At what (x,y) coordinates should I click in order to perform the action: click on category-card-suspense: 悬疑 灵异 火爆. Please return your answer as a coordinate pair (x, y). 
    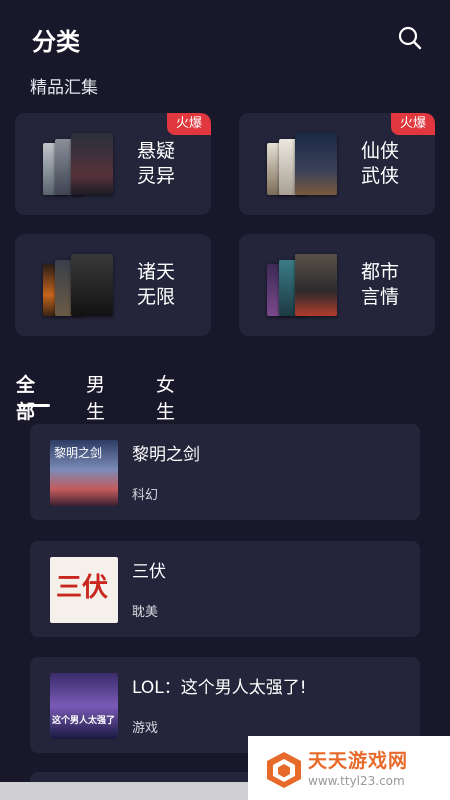
    Looking at the image, I should click on (113, 164).